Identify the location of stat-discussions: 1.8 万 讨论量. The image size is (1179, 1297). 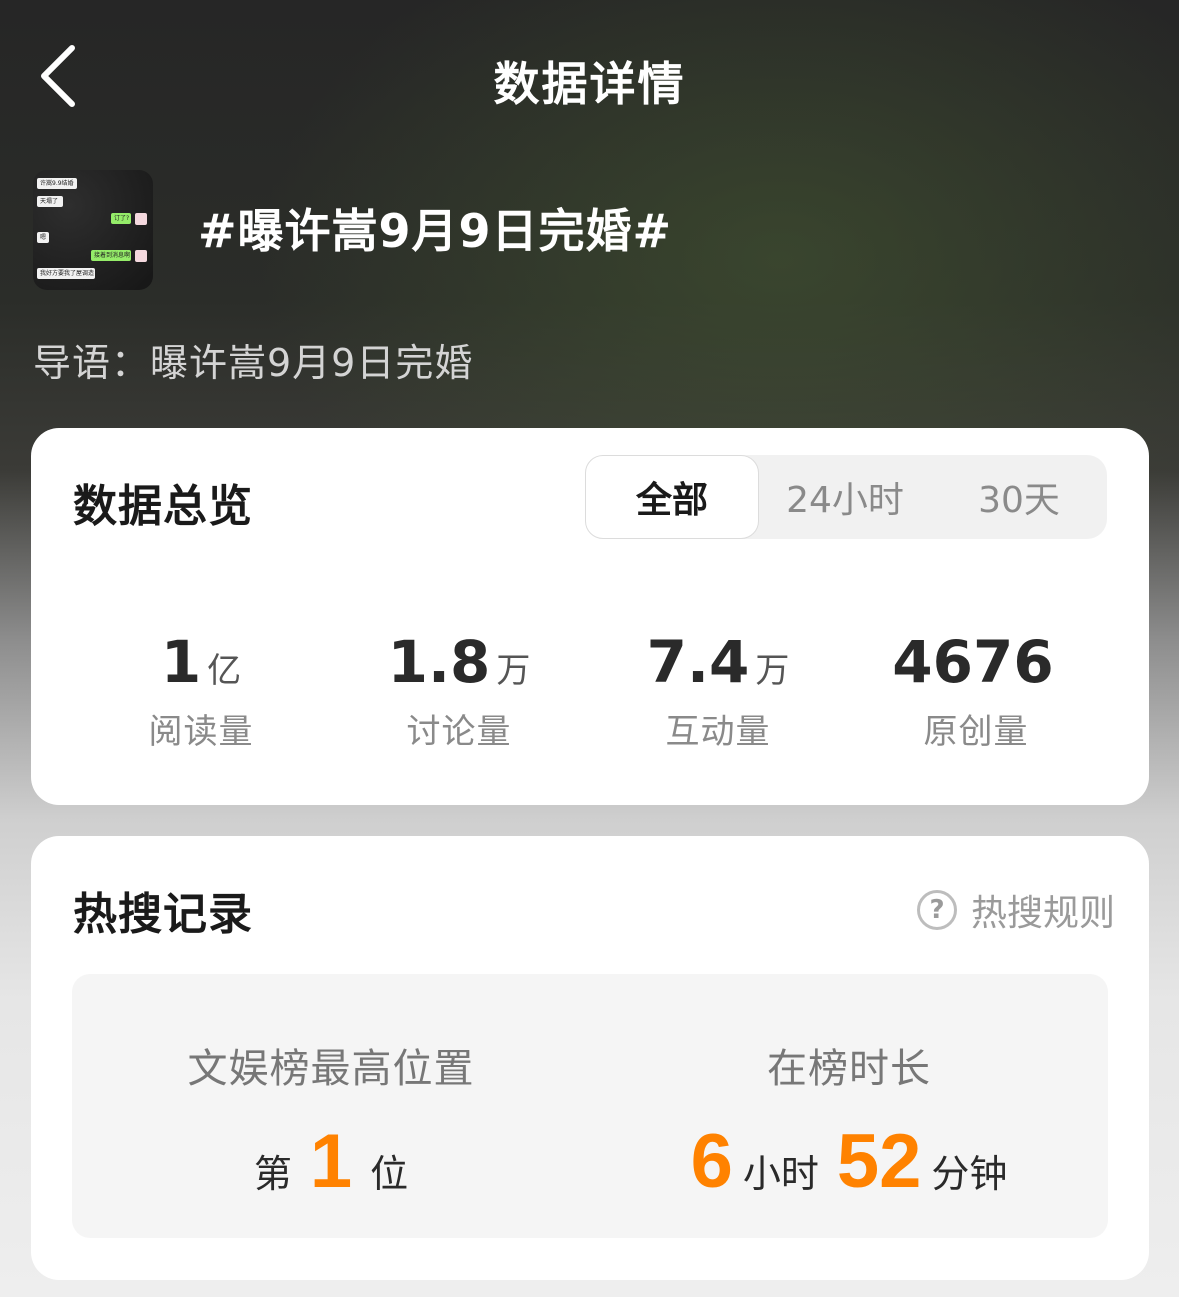
(459, 690).